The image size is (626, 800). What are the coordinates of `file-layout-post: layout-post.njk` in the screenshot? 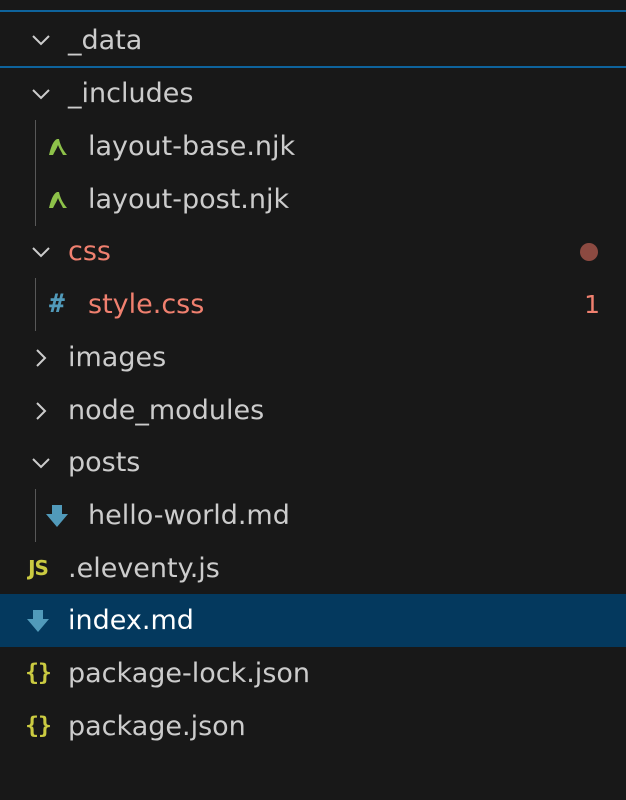 It's located at (313, 199).